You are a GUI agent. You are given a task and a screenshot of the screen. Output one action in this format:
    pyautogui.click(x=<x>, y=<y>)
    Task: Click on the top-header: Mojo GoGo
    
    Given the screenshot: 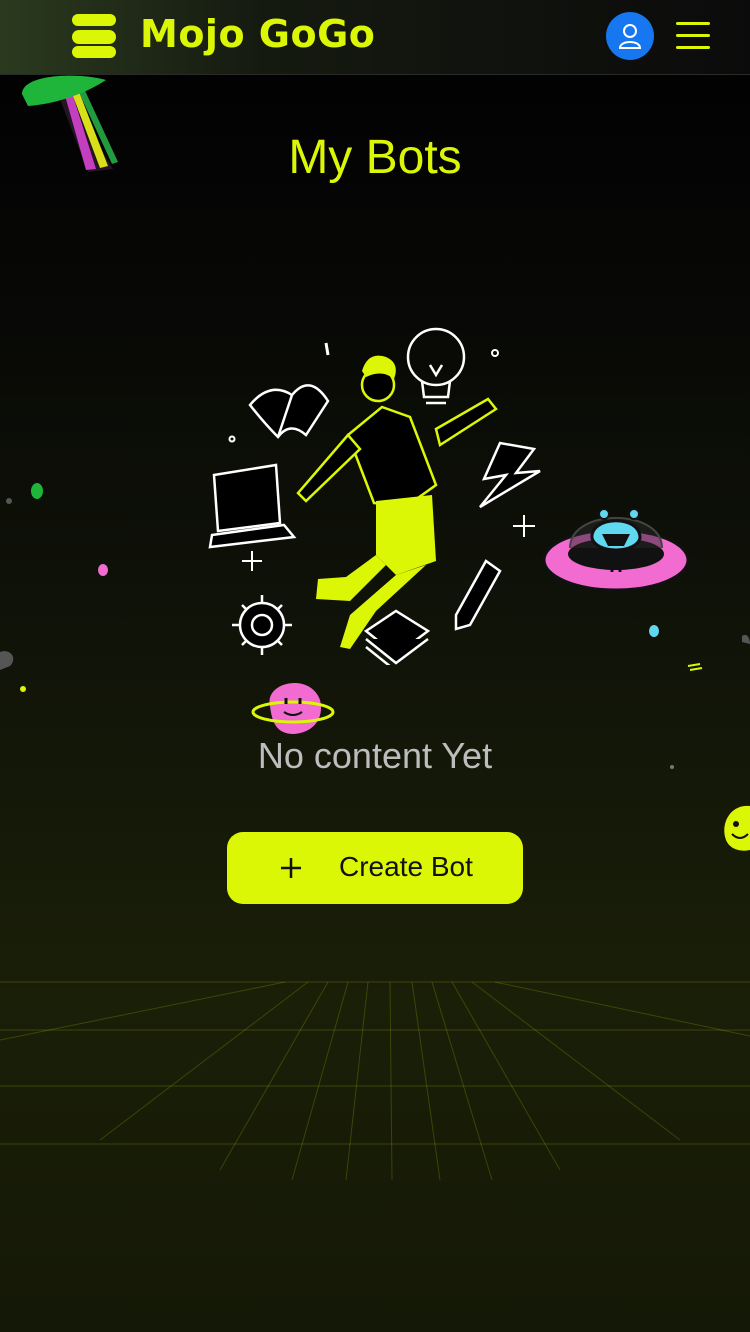 What is the action you would take?
    pyautogui.click(x=375, y=37)
    